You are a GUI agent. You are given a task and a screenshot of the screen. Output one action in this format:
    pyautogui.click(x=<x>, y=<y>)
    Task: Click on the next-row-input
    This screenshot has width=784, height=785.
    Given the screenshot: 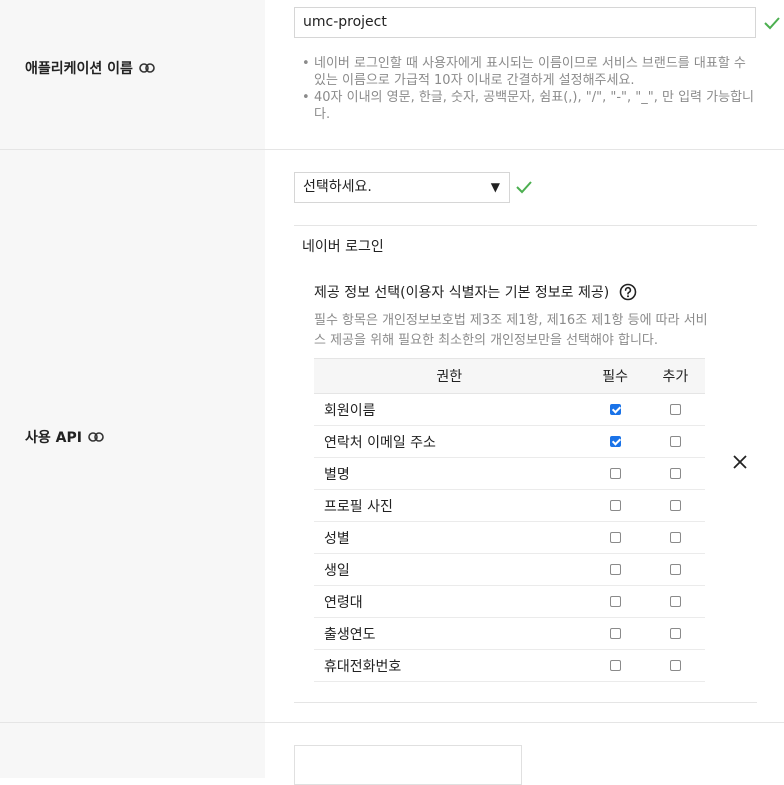 What is the action you would take?
    pyautogui.click(x=408, y=765)
    